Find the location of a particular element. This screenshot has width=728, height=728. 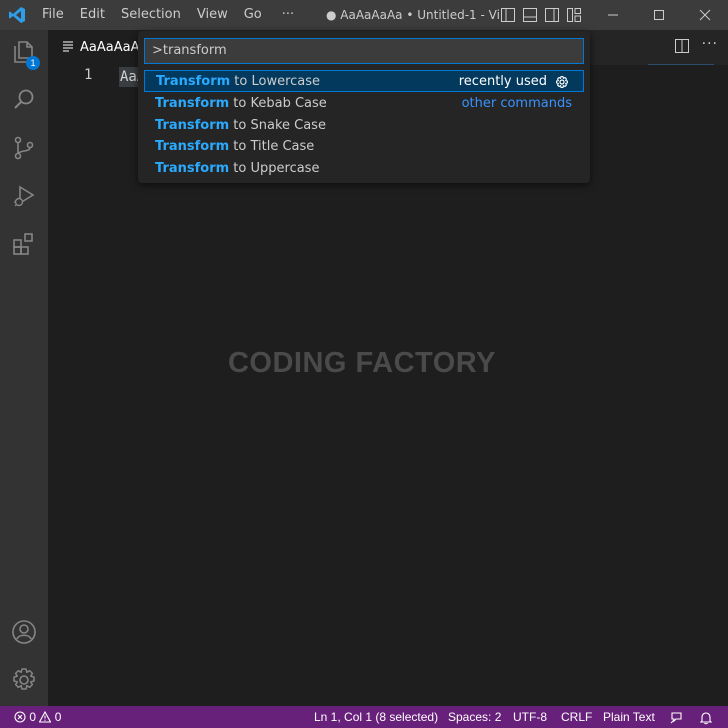

notifications-bell-icon is located at coordinates (706, 719).